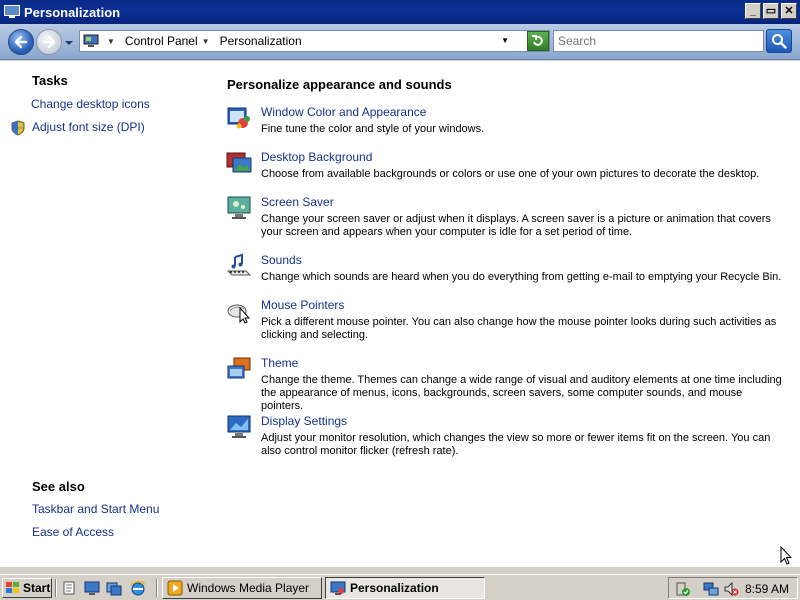 This screenshot has height=600, width=800. Describe the element at coordinates (69, 43) in the screenshot. I see `recent-pages-dropdown-icon` at that location.